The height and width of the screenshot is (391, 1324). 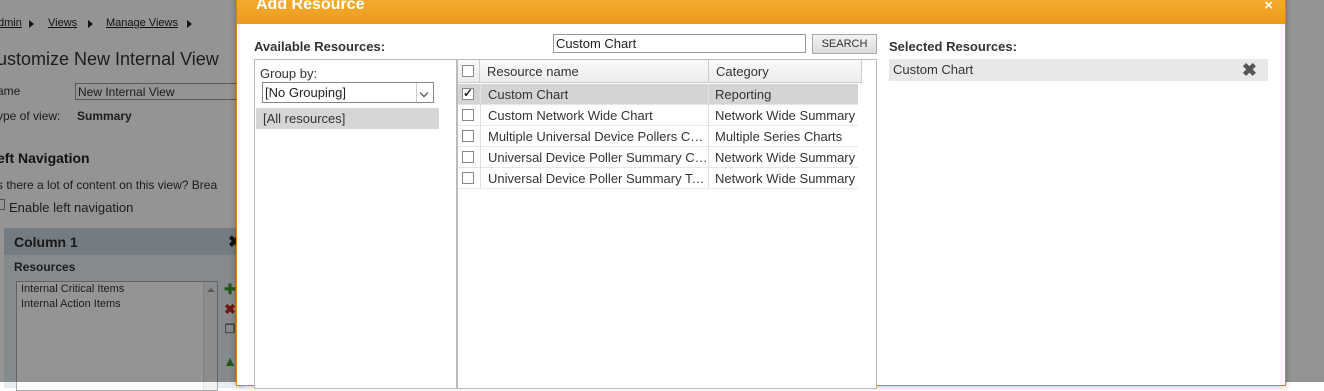 I want to click on resource-name-cell: Custom Chart, so click(x=594, y=94).